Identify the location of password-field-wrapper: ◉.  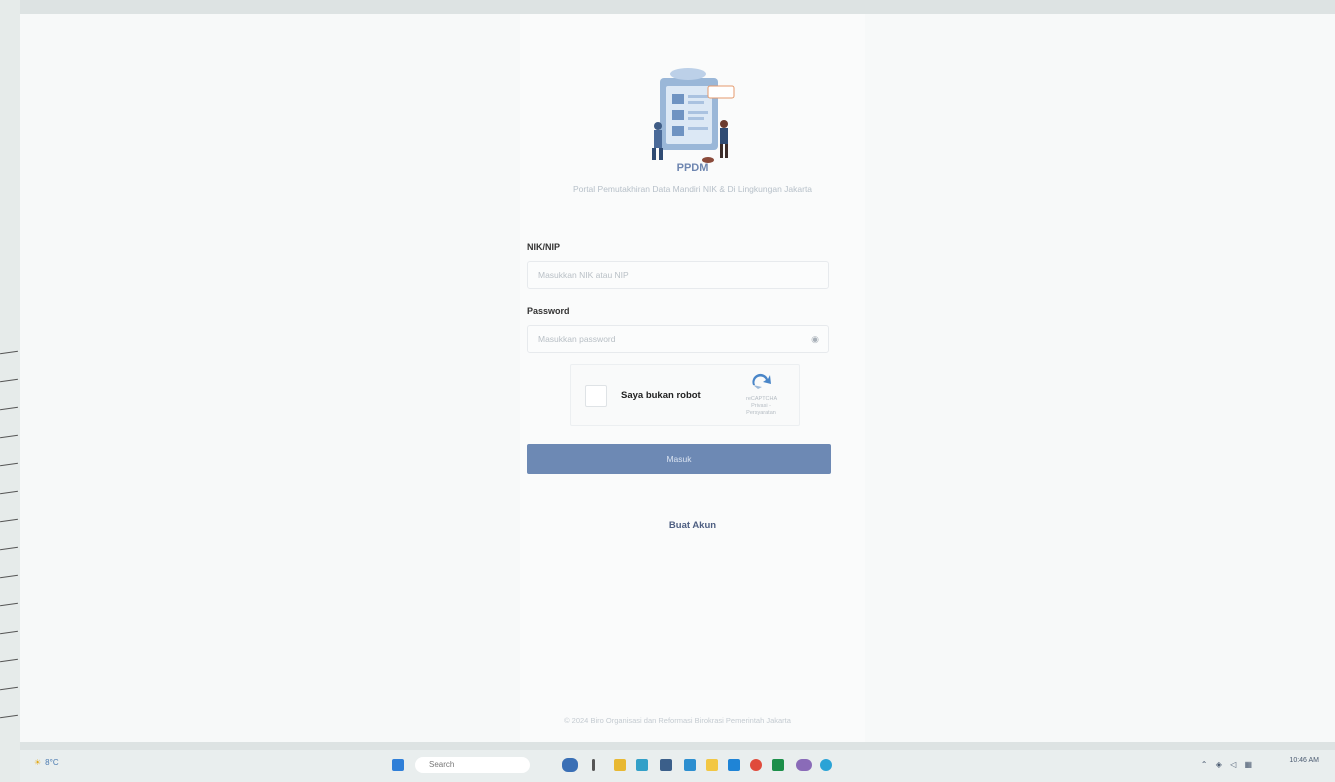
(678, 339).